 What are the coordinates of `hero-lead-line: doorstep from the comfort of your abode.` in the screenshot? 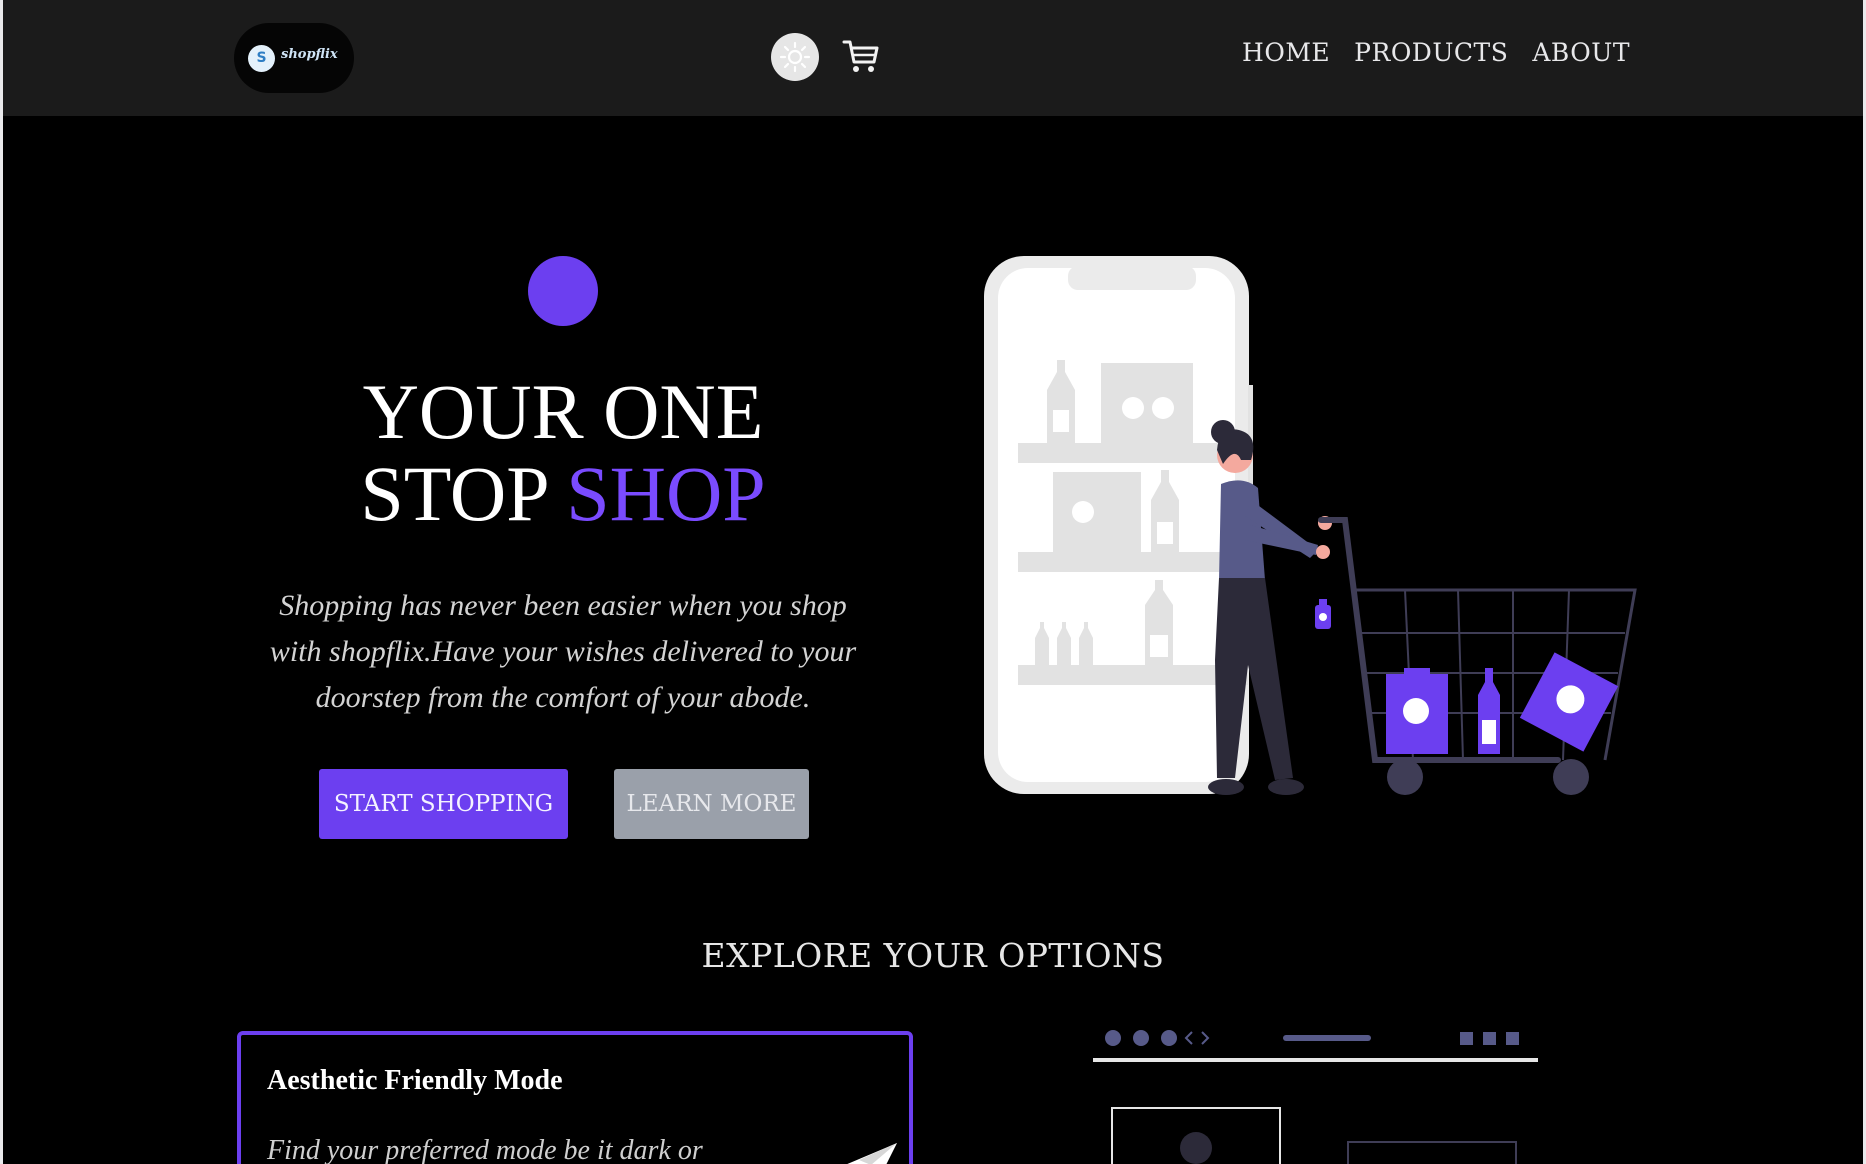 It's located at (563, 697).